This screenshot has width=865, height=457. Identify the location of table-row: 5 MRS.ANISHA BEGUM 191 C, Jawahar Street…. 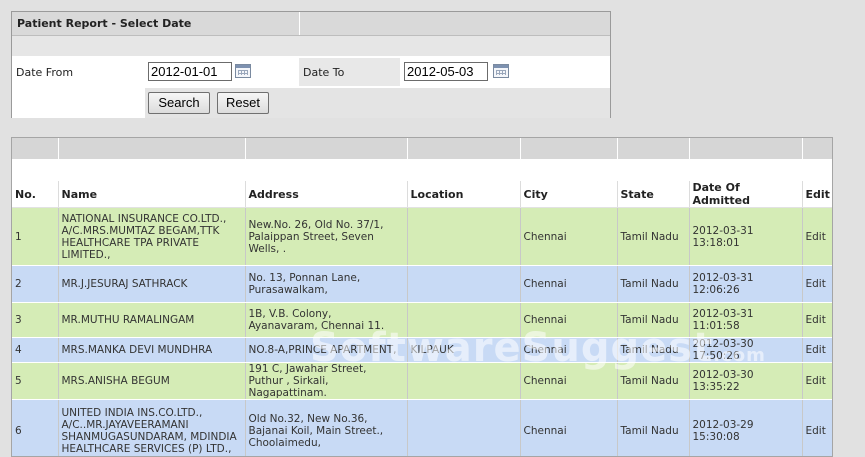
(422, 381).